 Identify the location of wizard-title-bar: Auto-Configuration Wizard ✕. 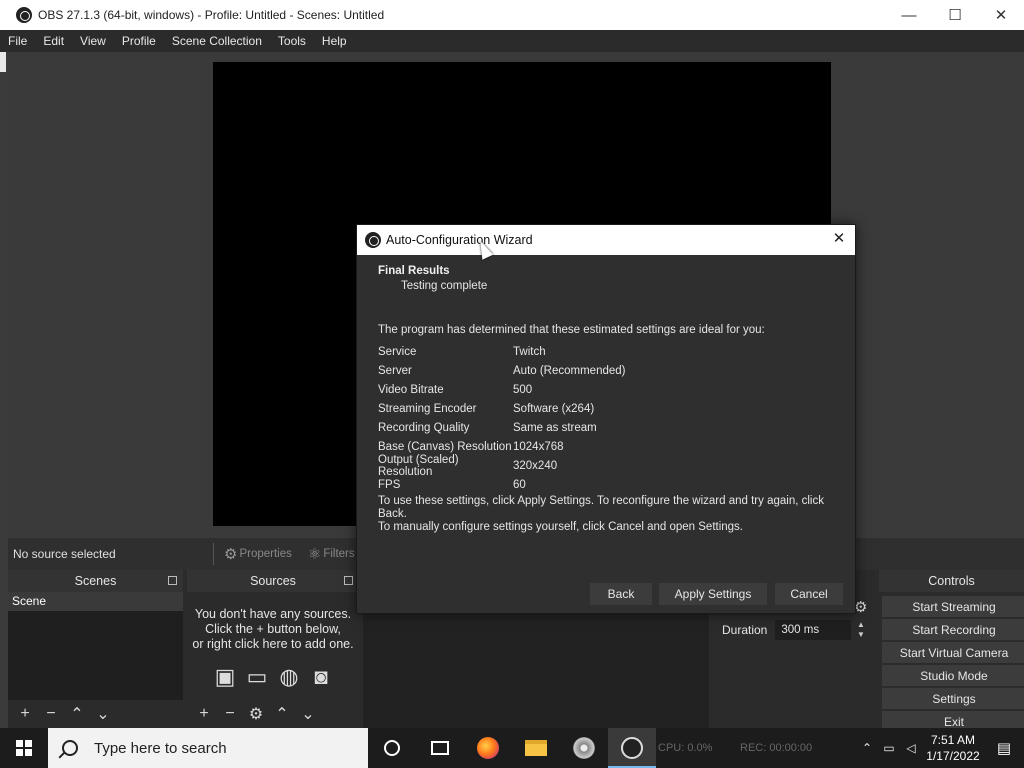
(606, 240).